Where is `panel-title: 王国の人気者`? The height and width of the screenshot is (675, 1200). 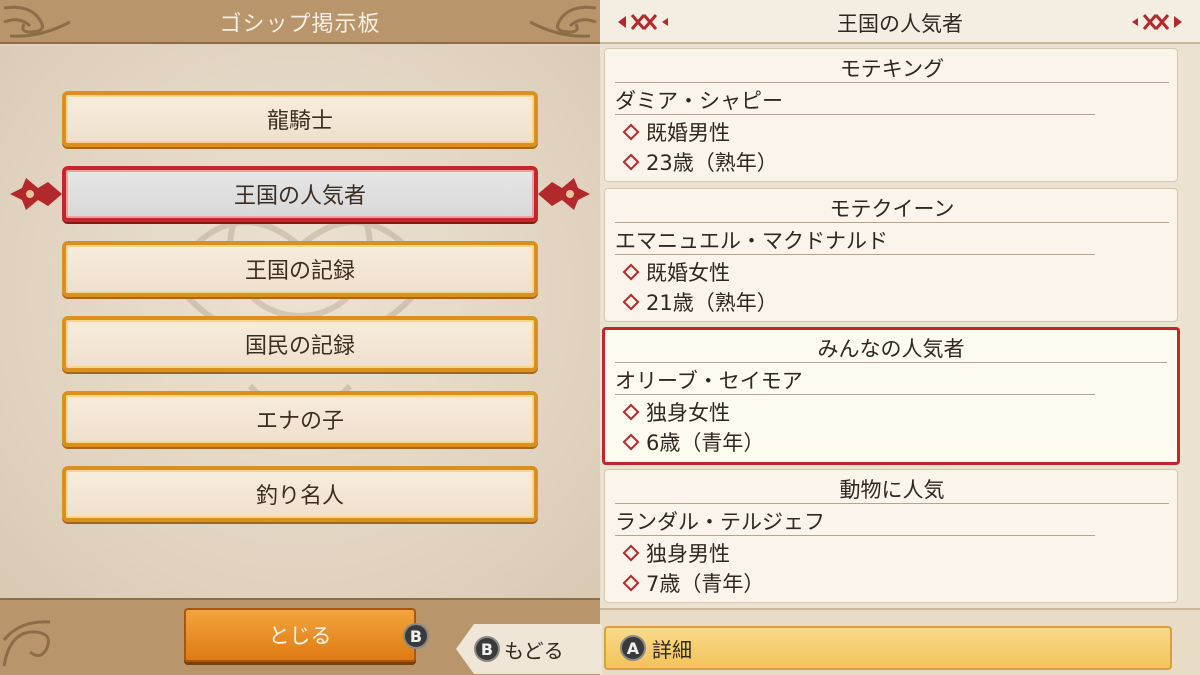 panel-title: 王国の人気者 is located at coordinates (900, 24).